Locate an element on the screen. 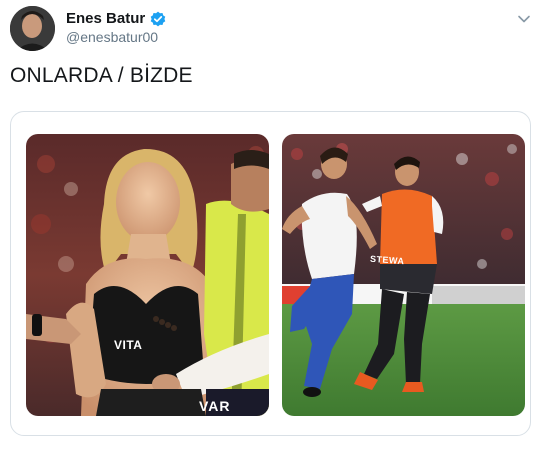 Image resolution: width=541 pixels, height=456 pixels. avatar is located at coordinates (32, 28).